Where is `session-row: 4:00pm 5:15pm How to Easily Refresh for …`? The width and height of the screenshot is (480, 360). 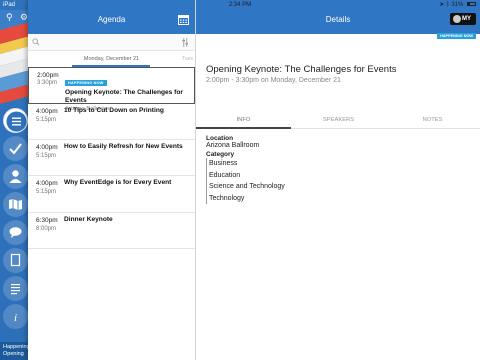
session-row: 4:00pm 5:15pm How to Easily Refresh for … is located at coordinates (111, 158).